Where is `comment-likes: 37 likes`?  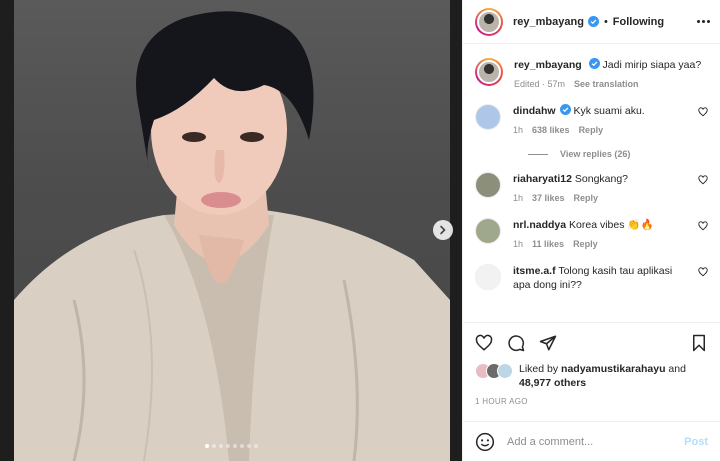
comment-likes: 37 likes is located at coordinates (548, 198).